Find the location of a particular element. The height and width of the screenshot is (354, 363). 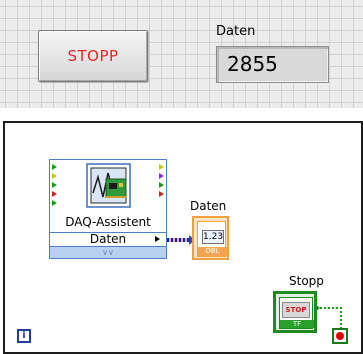

daq-card-icon is located at coordinates (108, 185).